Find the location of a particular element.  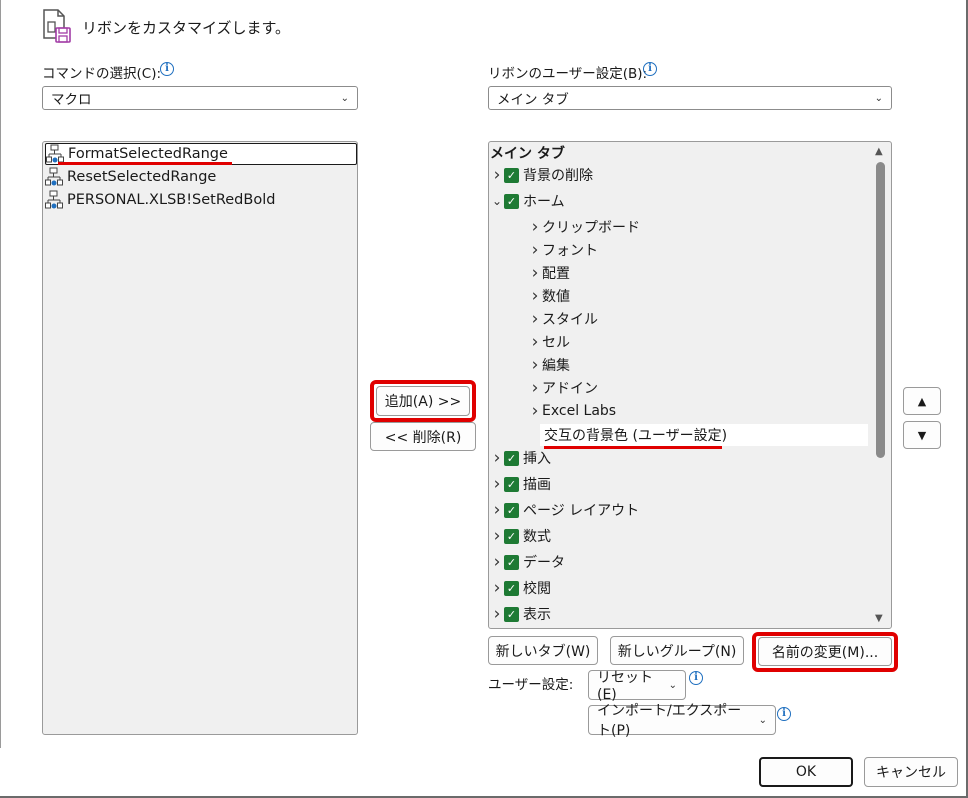

tree-item: › クリップボード is located at coordinates (584, 227).